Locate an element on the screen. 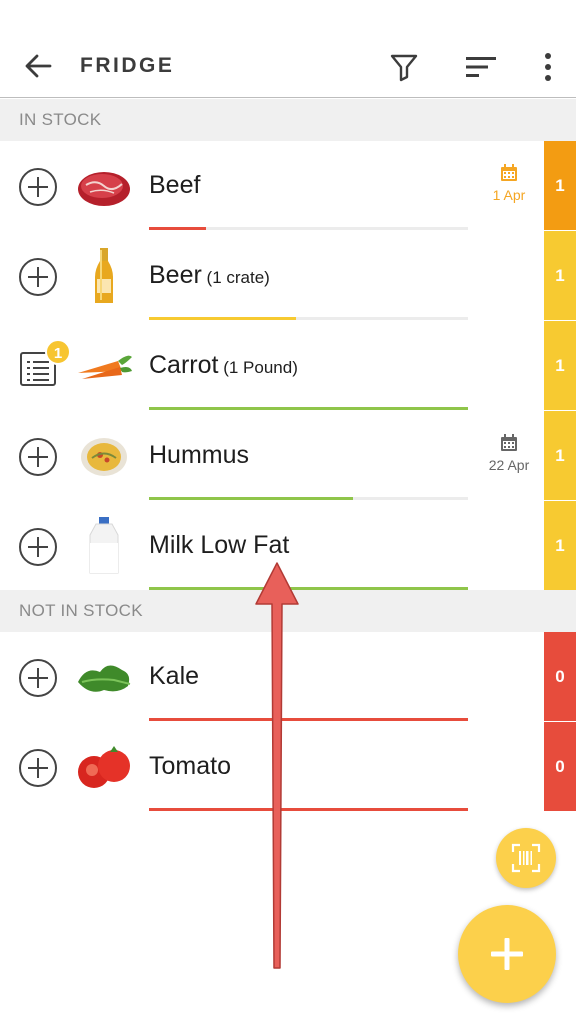 This screenshot has width=576, height=1023. item-name-text: Tomato is located at coordinates (190, 766).